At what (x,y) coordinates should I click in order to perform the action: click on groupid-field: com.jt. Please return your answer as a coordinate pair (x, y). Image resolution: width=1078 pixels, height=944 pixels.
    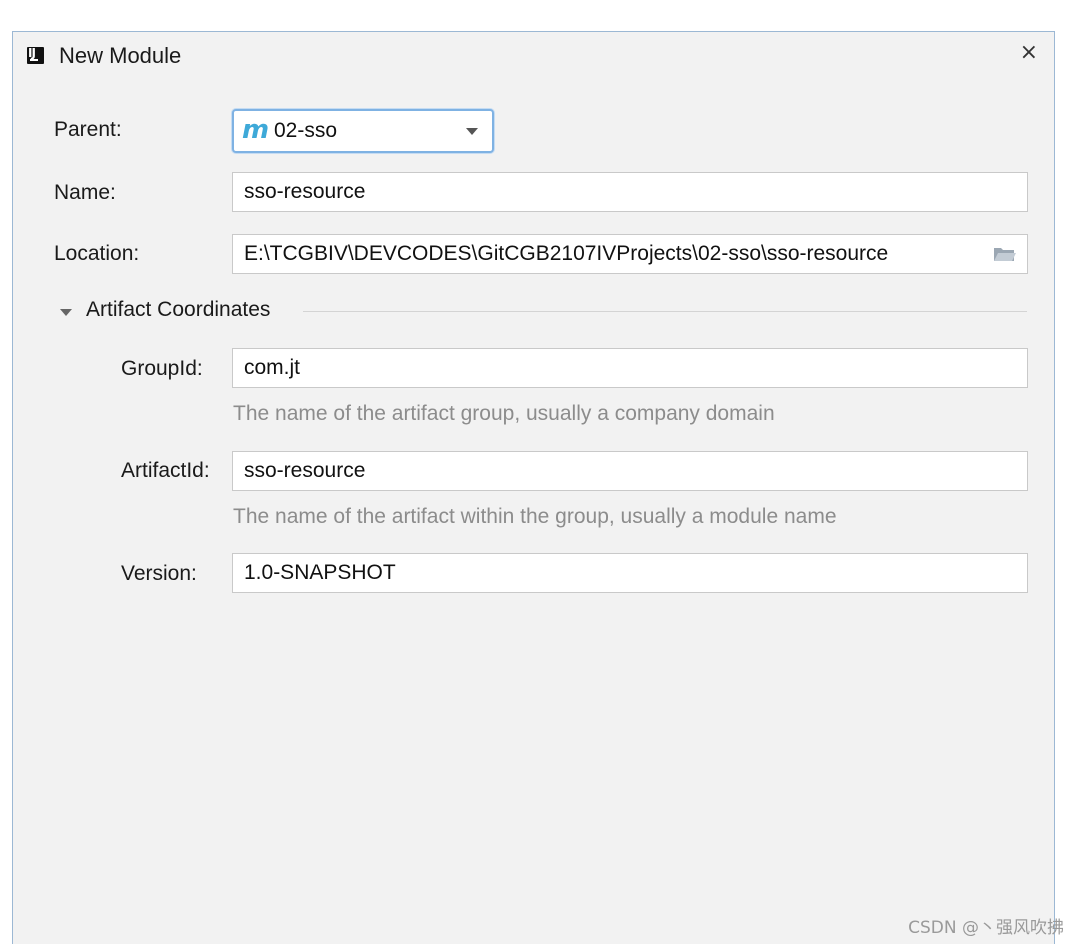
    Looking at the image, I should click on (630, 368).